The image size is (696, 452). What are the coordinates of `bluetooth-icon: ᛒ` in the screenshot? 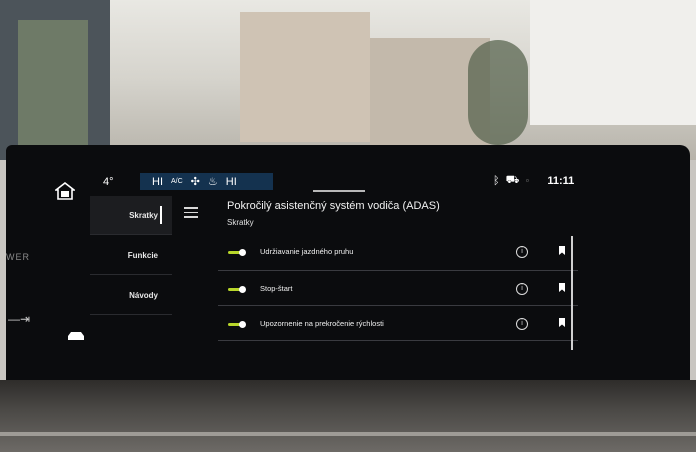 It's located at (496, 181).